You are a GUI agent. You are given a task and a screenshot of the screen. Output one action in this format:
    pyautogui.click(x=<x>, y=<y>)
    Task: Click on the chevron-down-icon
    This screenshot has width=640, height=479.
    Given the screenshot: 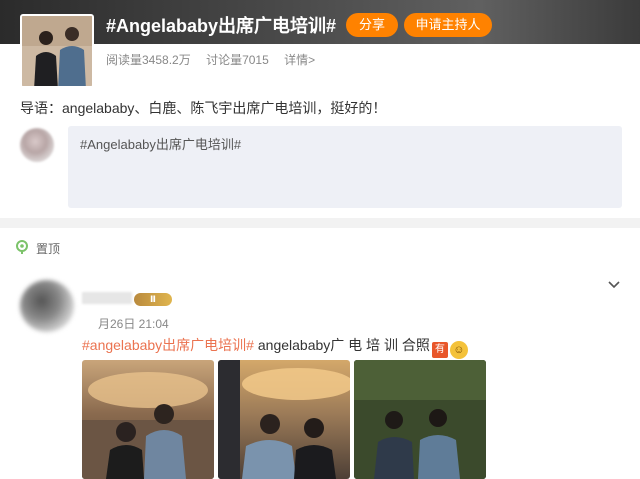 What is the action you would take?
    pyautogui.click(x=614, y=284)
    